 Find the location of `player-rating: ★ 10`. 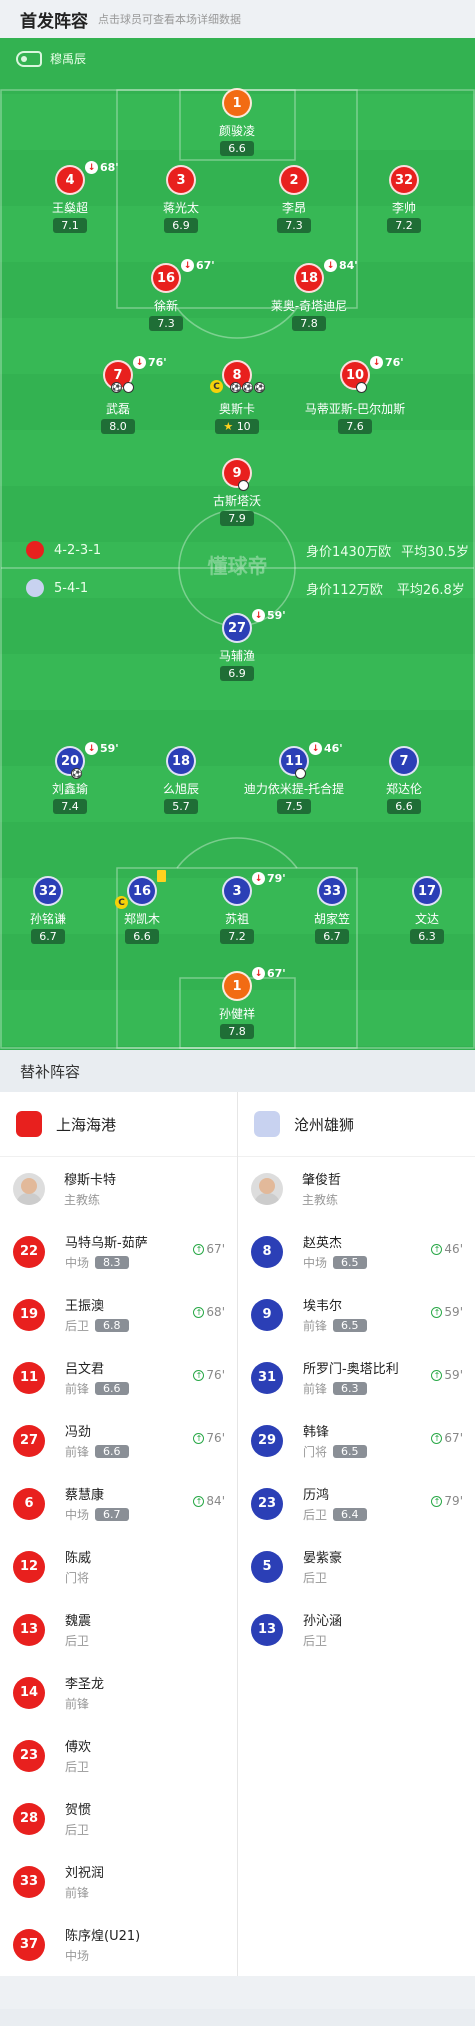

player-rating: ★ 10 is located at coordinates (237, 426).